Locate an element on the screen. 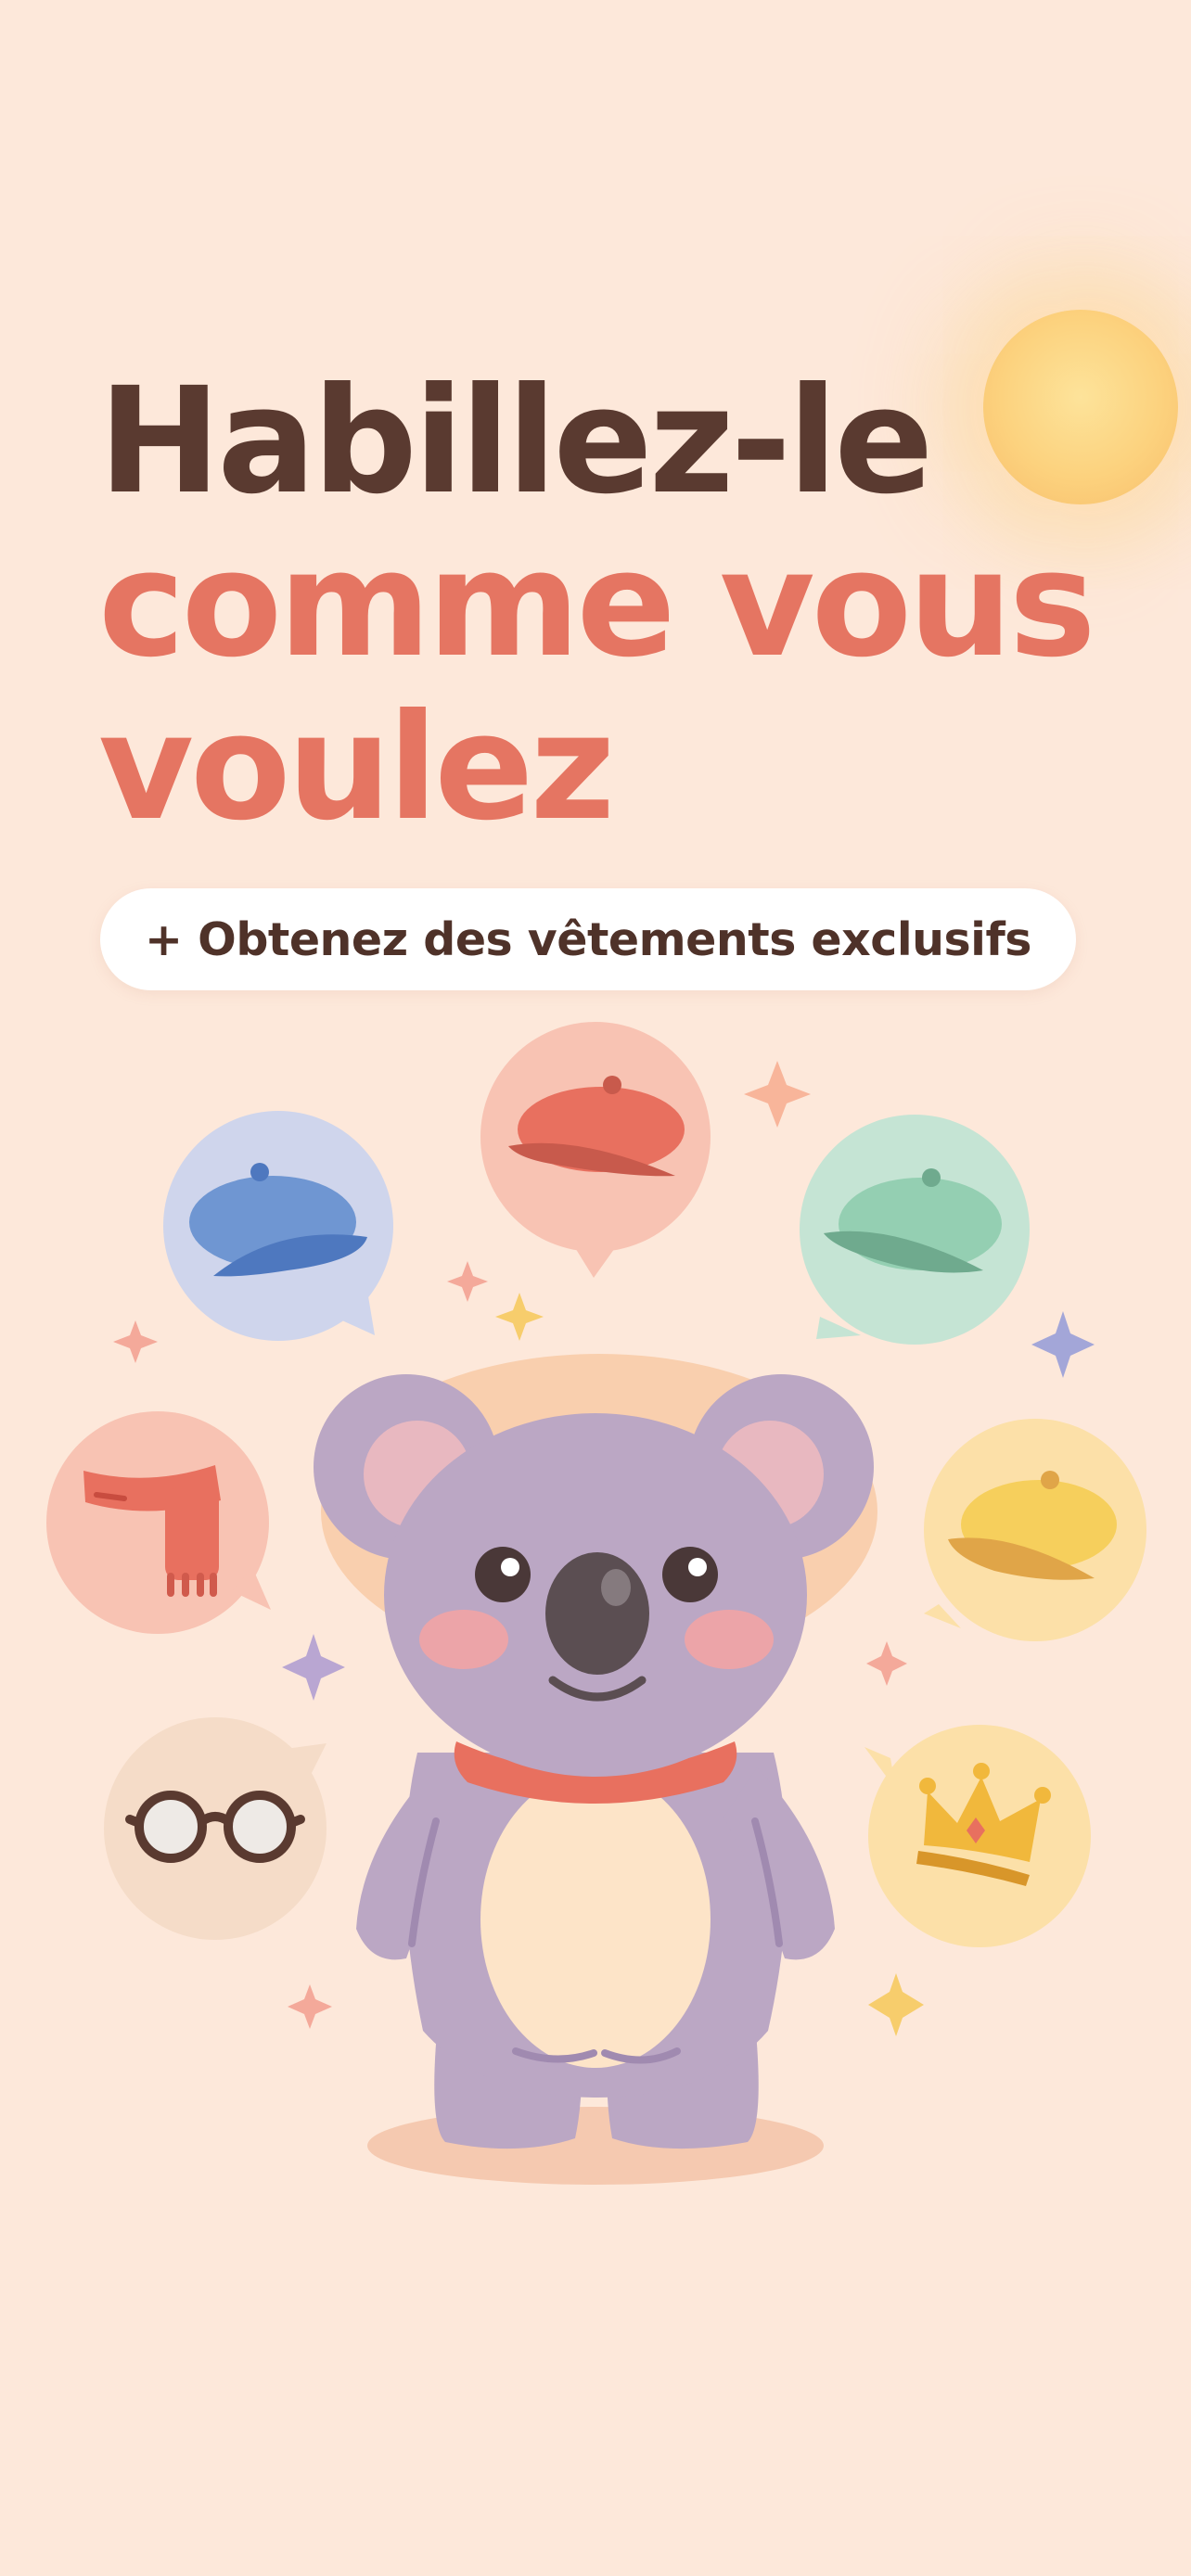 The height and width of the screenshot is (2576, 1191). bubble-green-beret is located at coordinates (915, 1230).